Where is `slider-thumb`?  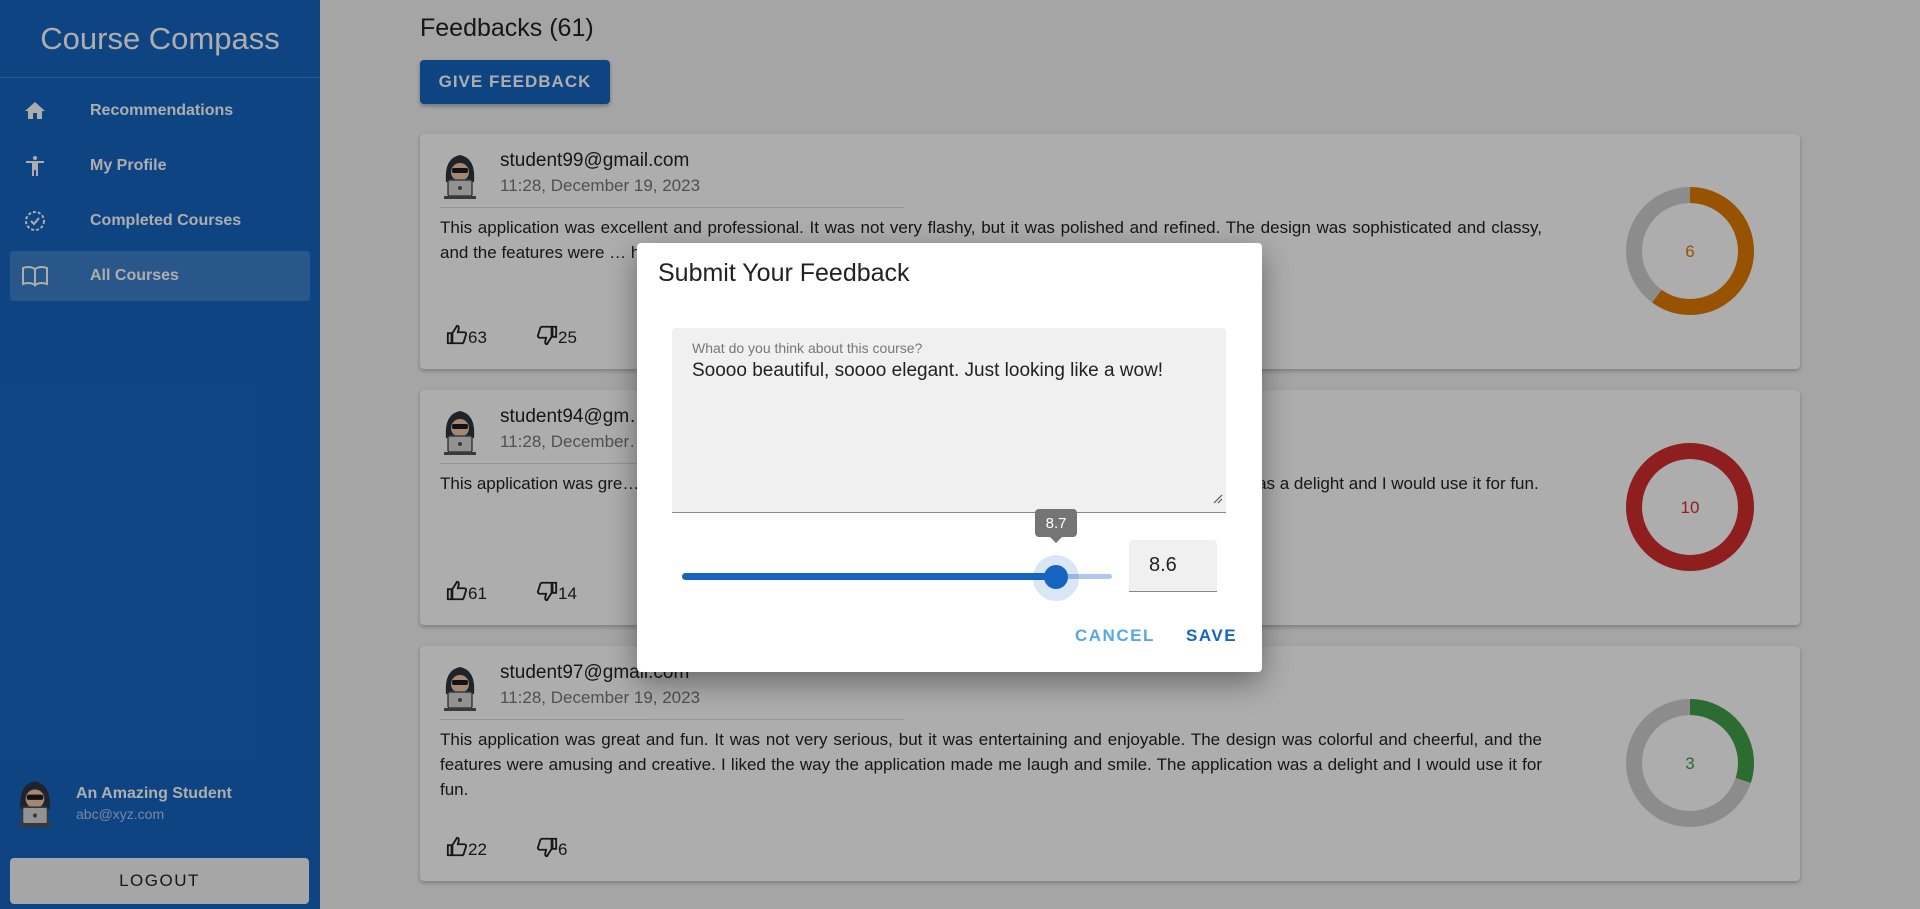 slider-thumb is located at coordinates (1056, 577).